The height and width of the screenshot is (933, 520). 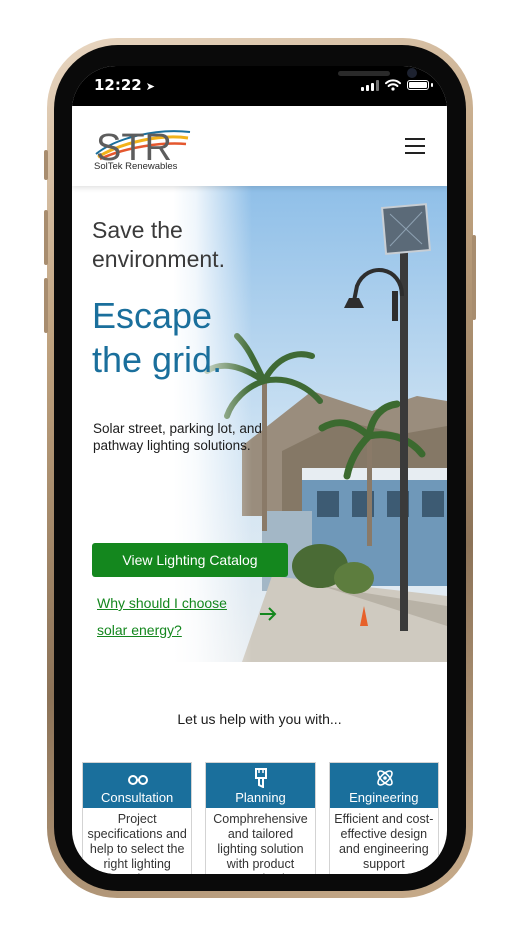 What do you see at coordinates (136, 166) in the screenshot?
I see `logo-tagline: SolTek Renewables` at bounding box center [136, 166].